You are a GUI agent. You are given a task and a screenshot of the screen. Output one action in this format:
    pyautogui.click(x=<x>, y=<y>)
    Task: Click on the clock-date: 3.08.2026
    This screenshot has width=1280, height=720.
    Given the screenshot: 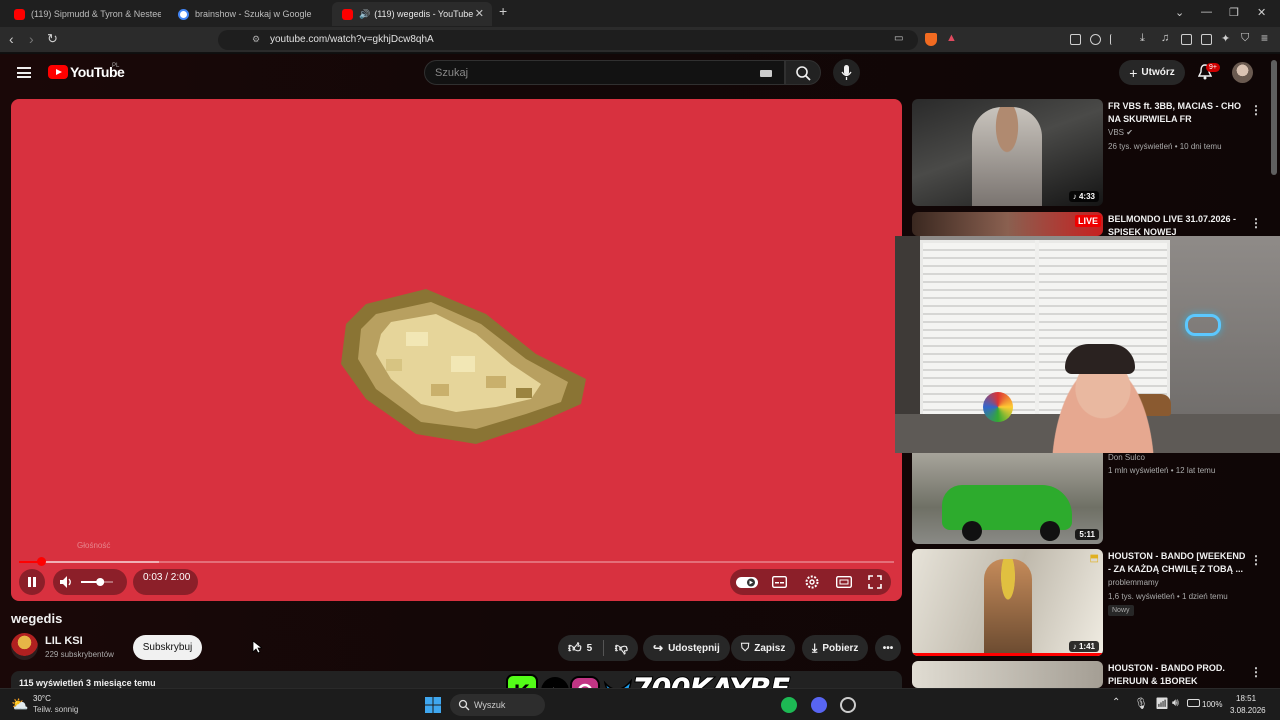 What is the action you would take?
    pyautogui.click(x=1248, y=710)
    